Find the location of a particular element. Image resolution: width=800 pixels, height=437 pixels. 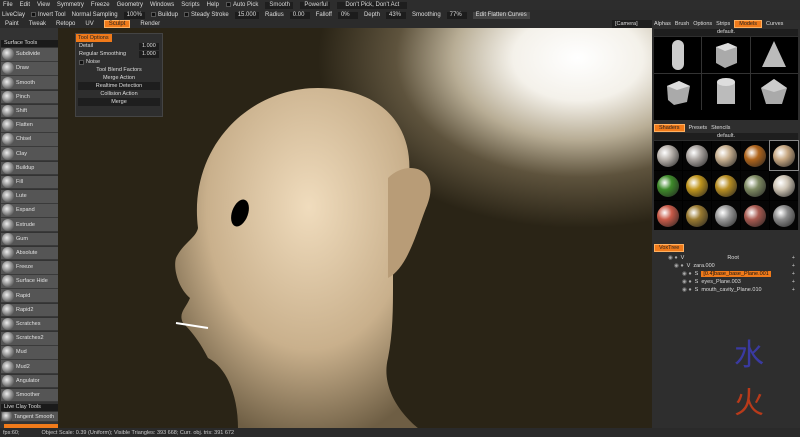

tab-paint: Paint is located at coordinates (12, 24).